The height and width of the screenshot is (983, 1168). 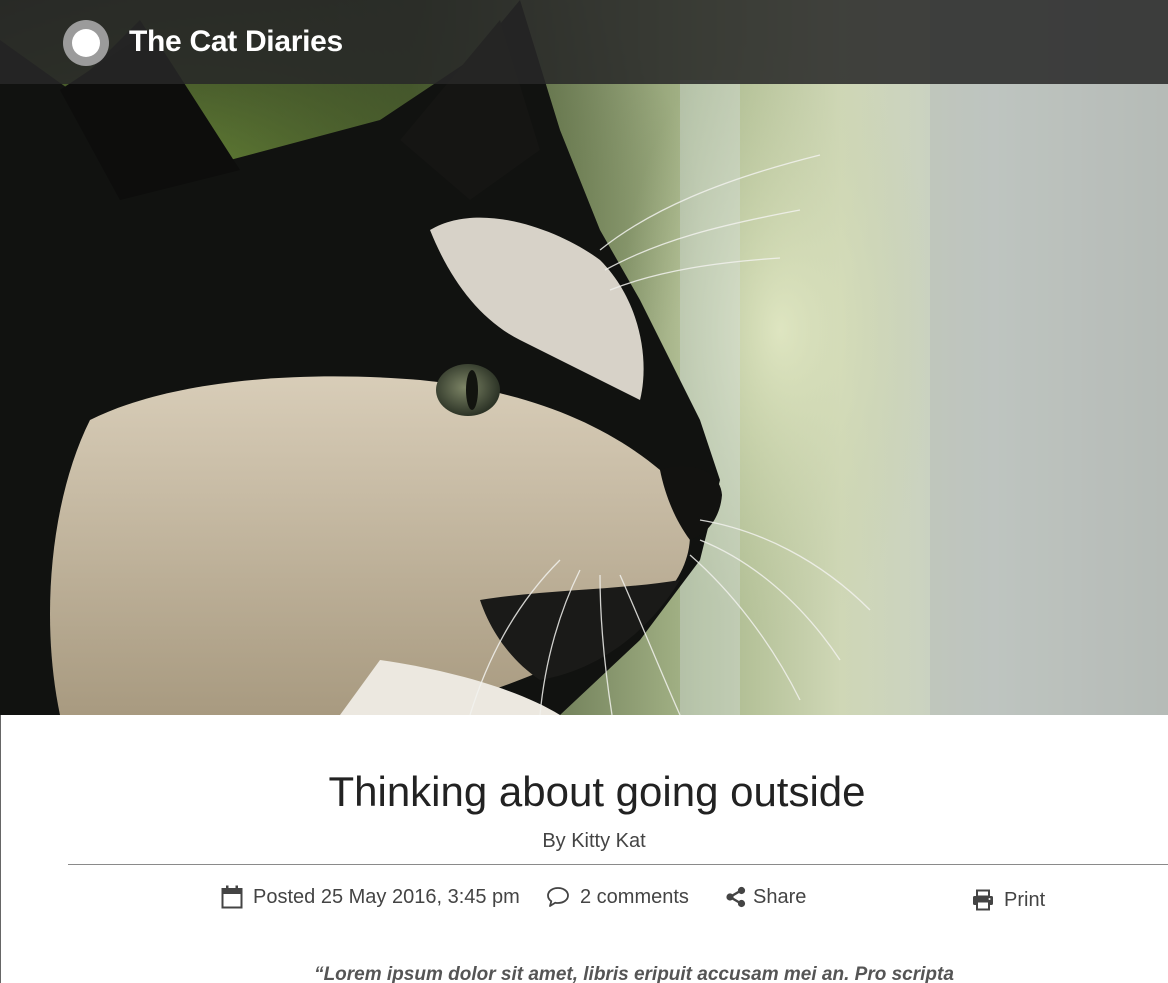 What do you see at coordinates (558, 897) in the screenshot?
I see `speech-bubble-icon` at bounding box center [558, 897].